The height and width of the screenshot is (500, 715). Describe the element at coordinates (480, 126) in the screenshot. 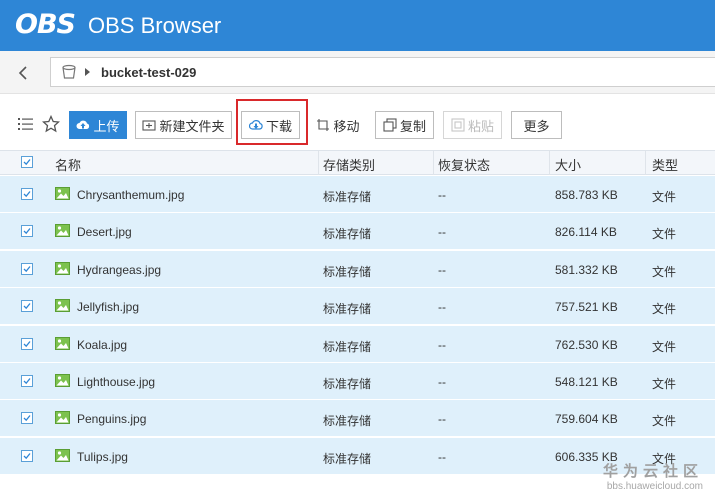

I see `paste-label: 粘贴` at that location.